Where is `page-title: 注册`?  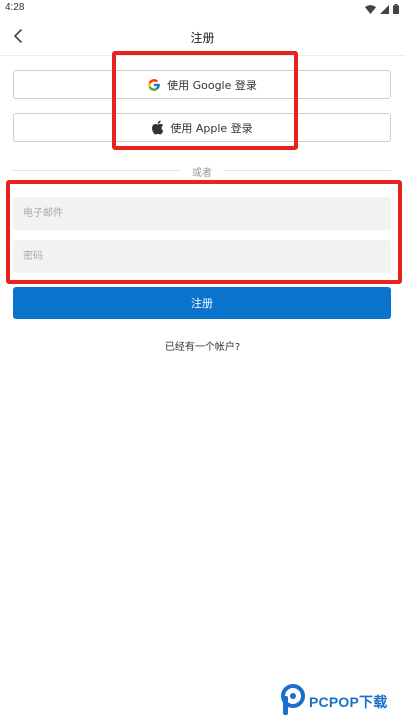
page-title: 注册 is located at coordinates (202, 38).